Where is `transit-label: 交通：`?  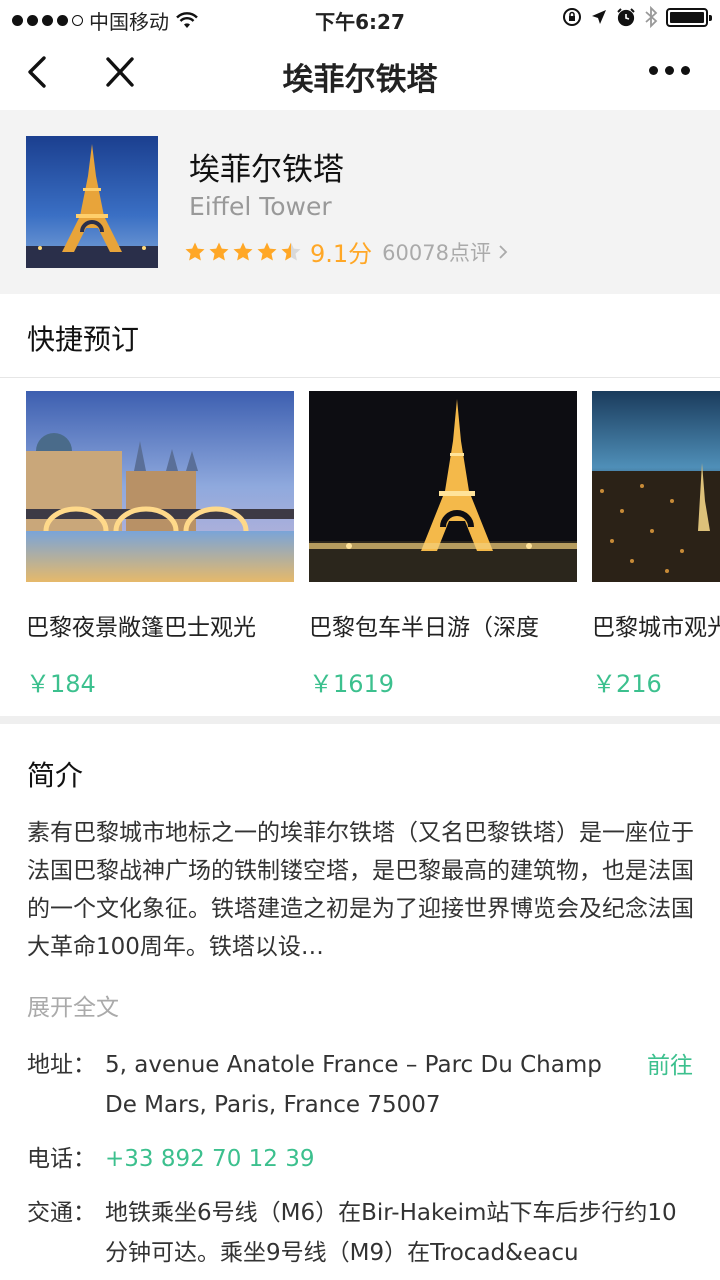
transit-label: 交通： is located at coordinates (61, 1213).